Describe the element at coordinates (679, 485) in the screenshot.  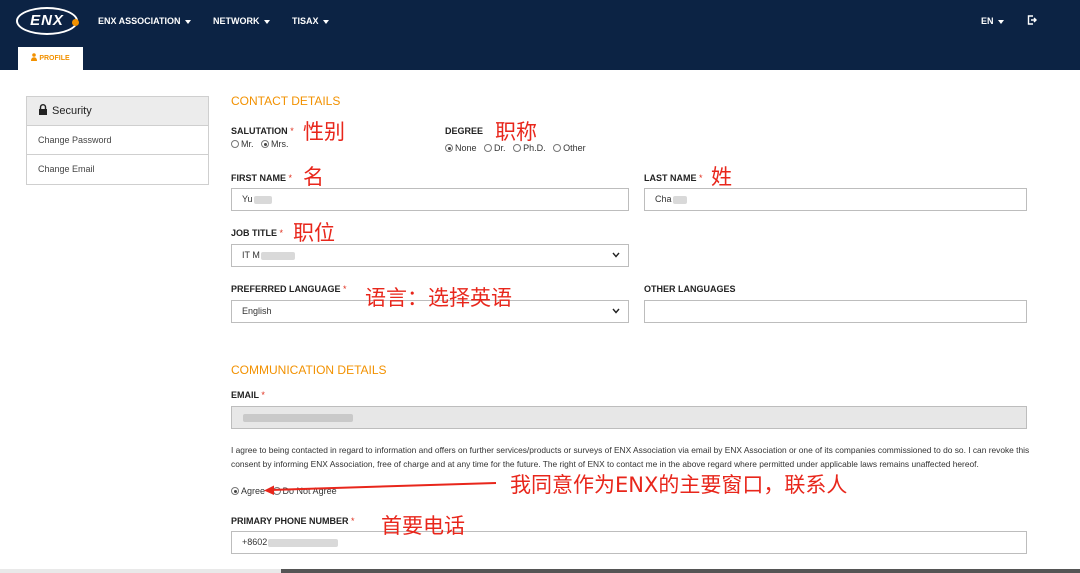
I see `annotation-consent: 我同意作为ENX的主要窗口，联系人` at that location.